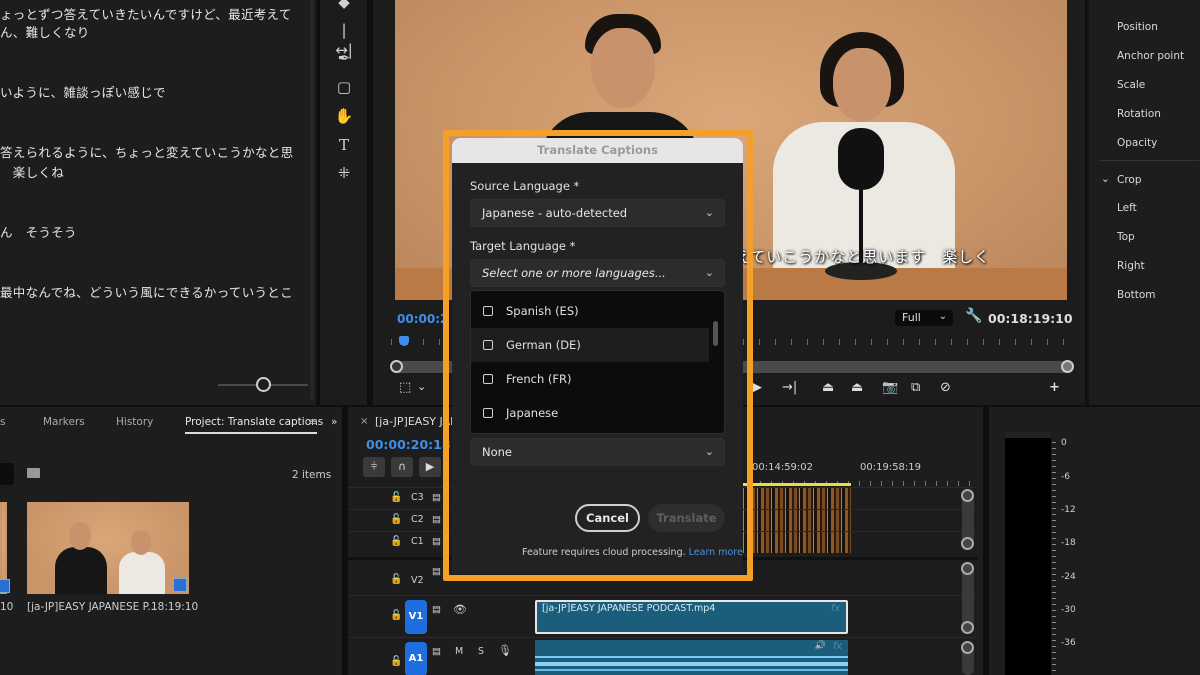 The image size is (1200, 675). I want to click on playhead-timecode: 00:00:2, so click(422, 319).